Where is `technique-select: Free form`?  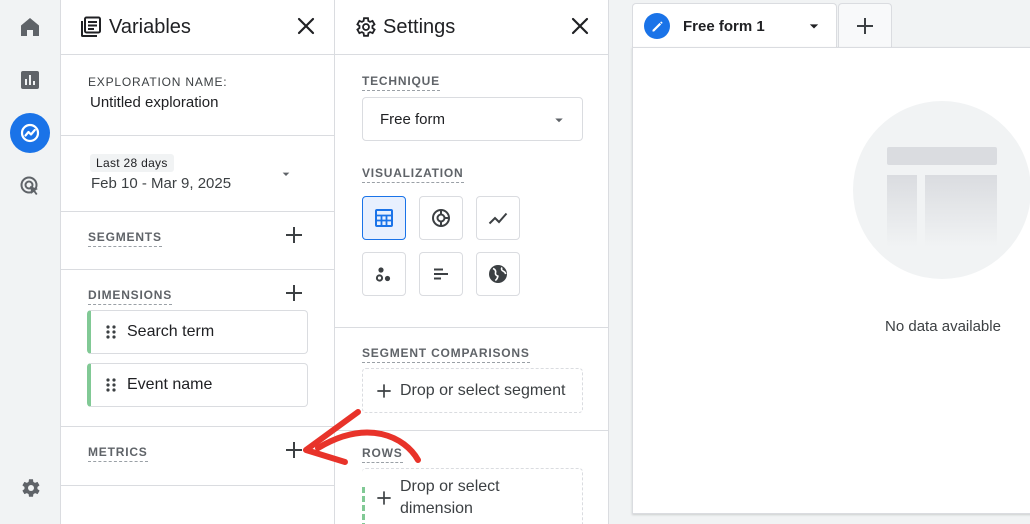 technique-select: Free form is located at coordinates (472, 119).